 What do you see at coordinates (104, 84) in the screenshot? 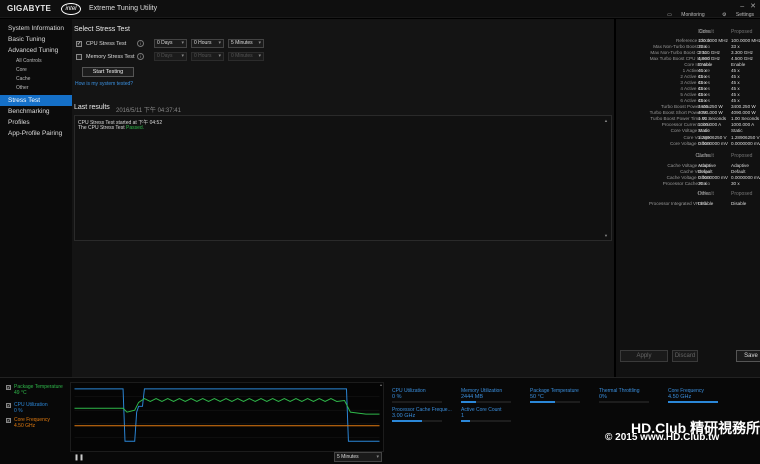
I see `how-tested-link: How is my system tested?` at bounding box center [104, 84].